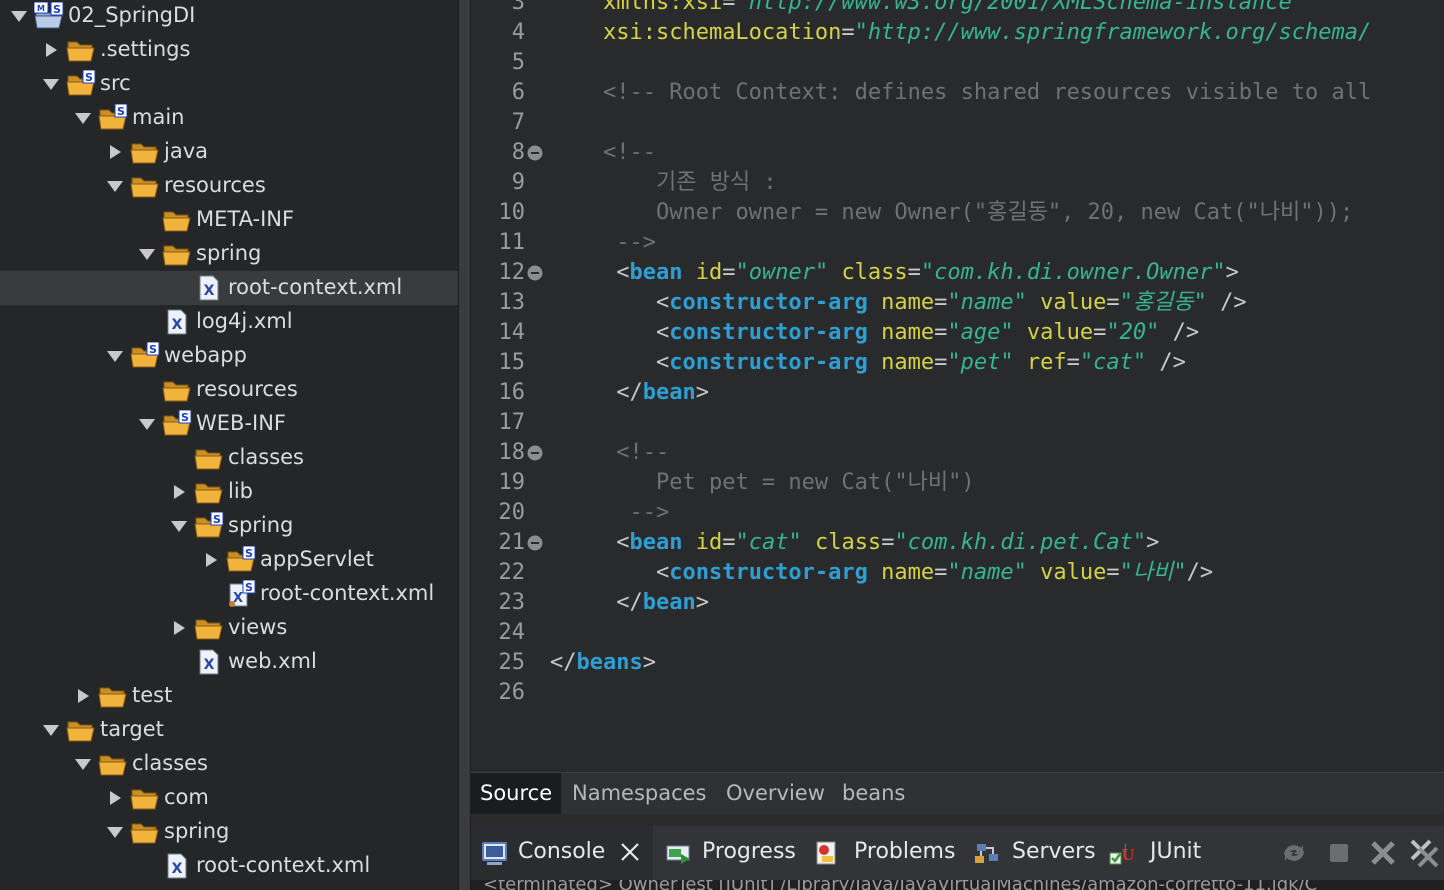 The image size is (1444, 890). Describe the element at coordinates (229, 220) in the screenshot. I see `tree-item: META-INF` at that location.